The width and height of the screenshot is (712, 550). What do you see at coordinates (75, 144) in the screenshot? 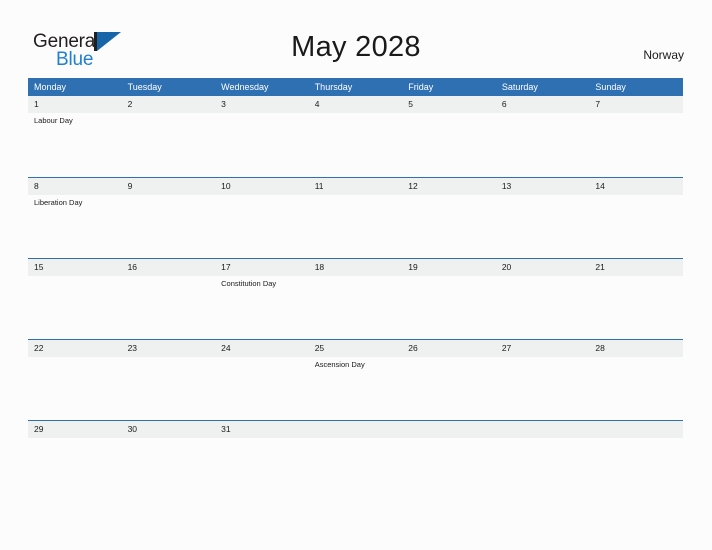
I see `day-cell: Labour Day` at bounding box center [75, 144].